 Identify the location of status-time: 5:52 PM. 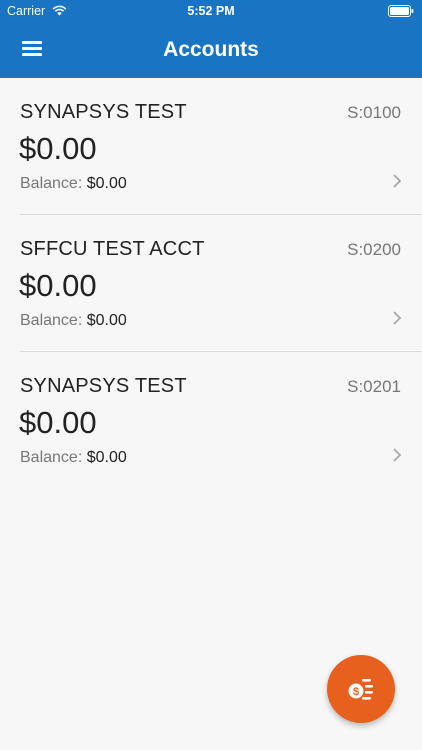
(211, 11).